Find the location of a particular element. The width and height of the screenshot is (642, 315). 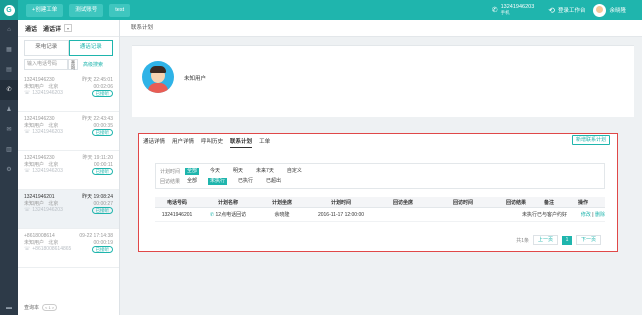

tab-ticket: 工单 is located at coordinates (264, 142).